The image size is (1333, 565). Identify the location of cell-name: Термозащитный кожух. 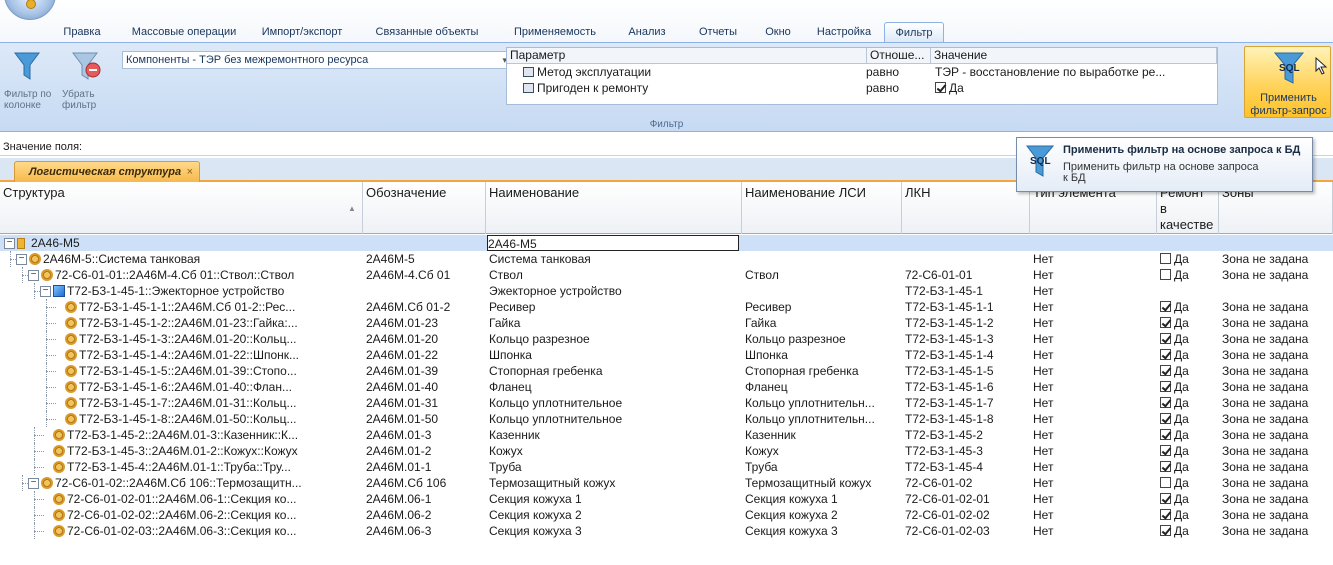
(614, 483).